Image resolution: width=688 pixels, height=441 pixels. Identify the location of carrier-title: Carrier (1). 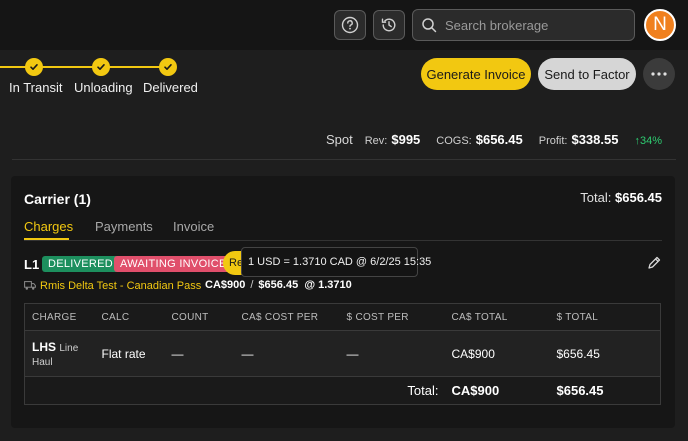
(57, 199).